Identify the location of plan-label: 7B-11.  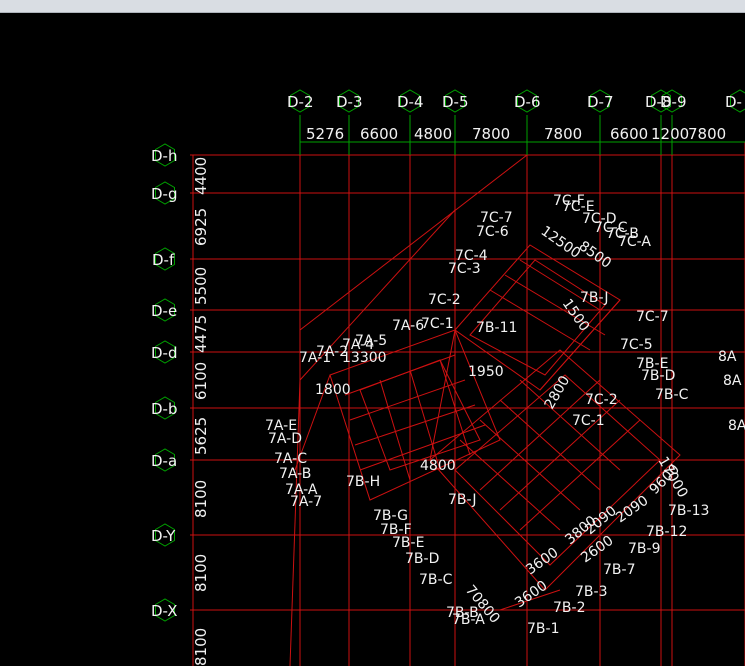
(496, 328).